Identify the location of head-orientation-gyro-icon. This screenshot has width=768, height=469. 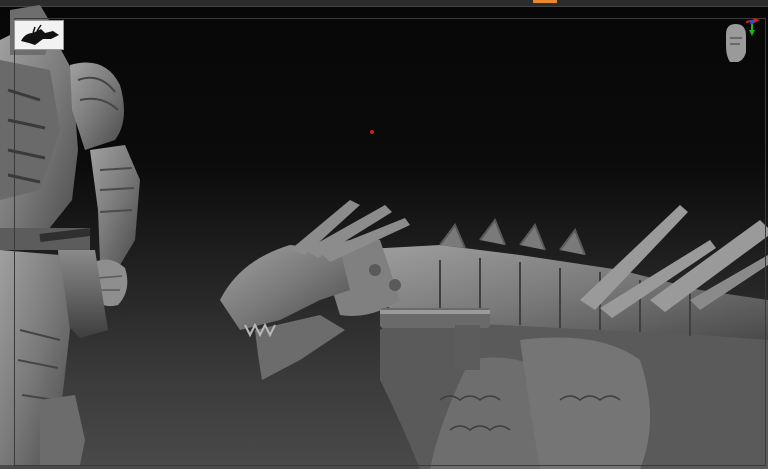
(739, 42).